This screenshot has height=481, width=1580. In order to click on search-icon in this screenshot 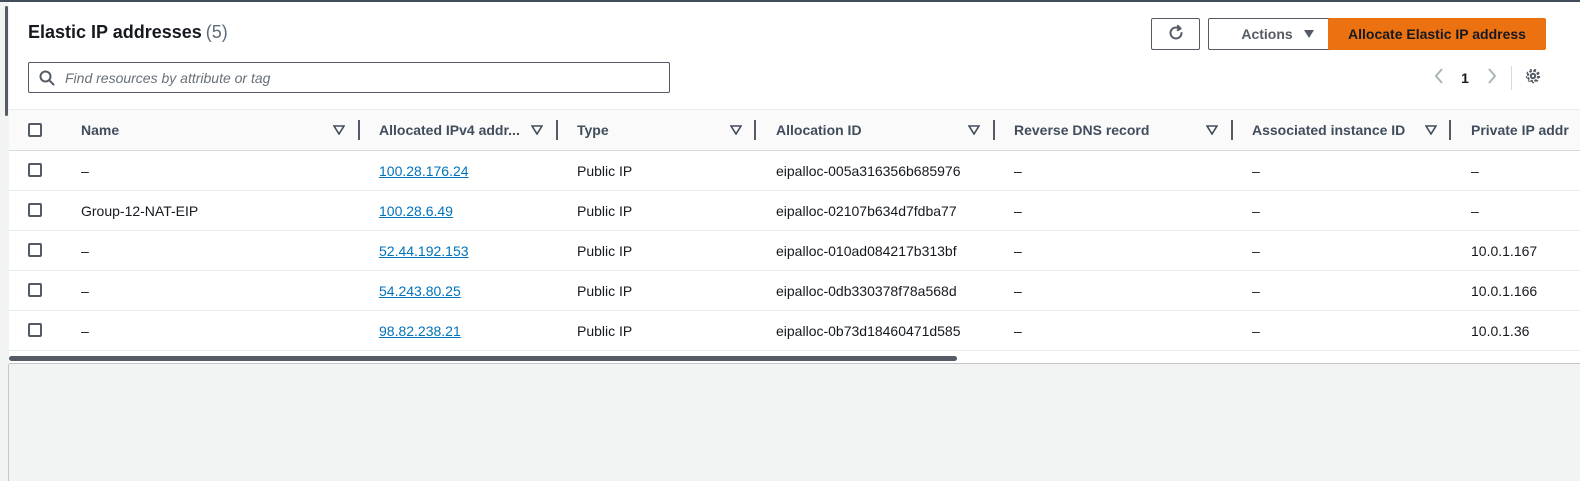, I will do `click(47, 77)`.